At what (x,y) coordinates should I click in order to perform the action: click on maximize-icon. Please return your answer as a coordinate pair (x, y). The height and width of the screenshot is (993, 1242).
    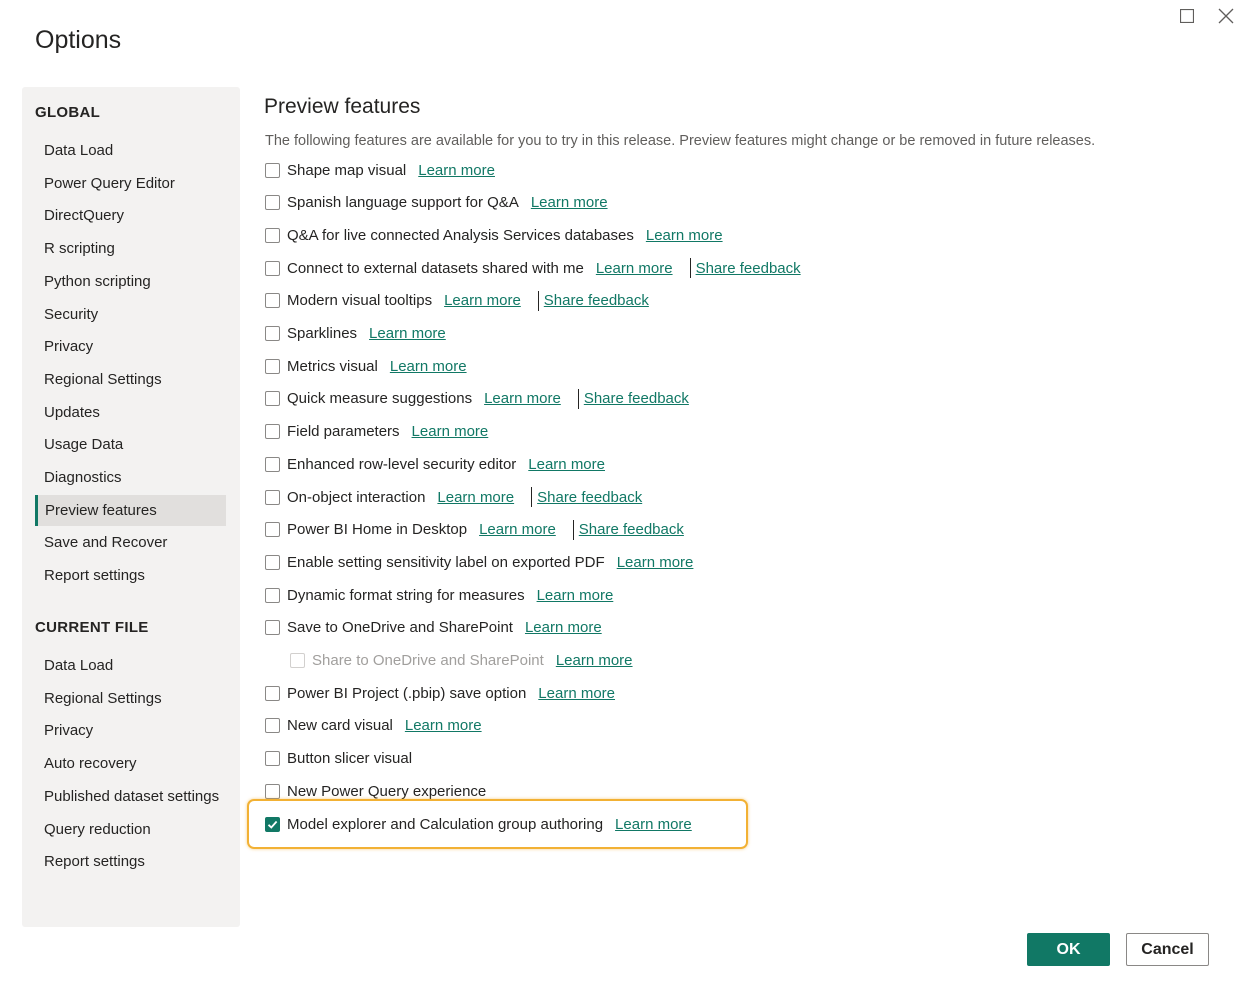
    Looking at the image, I should click on (1187, 16).